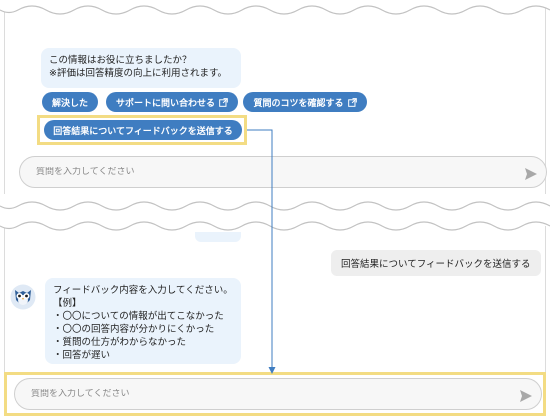  I want to click on flow-connector-arrow, so click(261, 251).